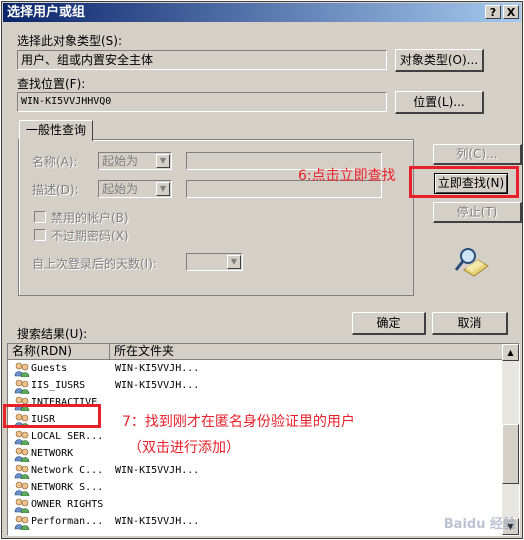 The image size is (524, 540). Describe the element at coordinates (46, 12) in the screenshot. I see `dialog-title: 选择用户或组` at that location.